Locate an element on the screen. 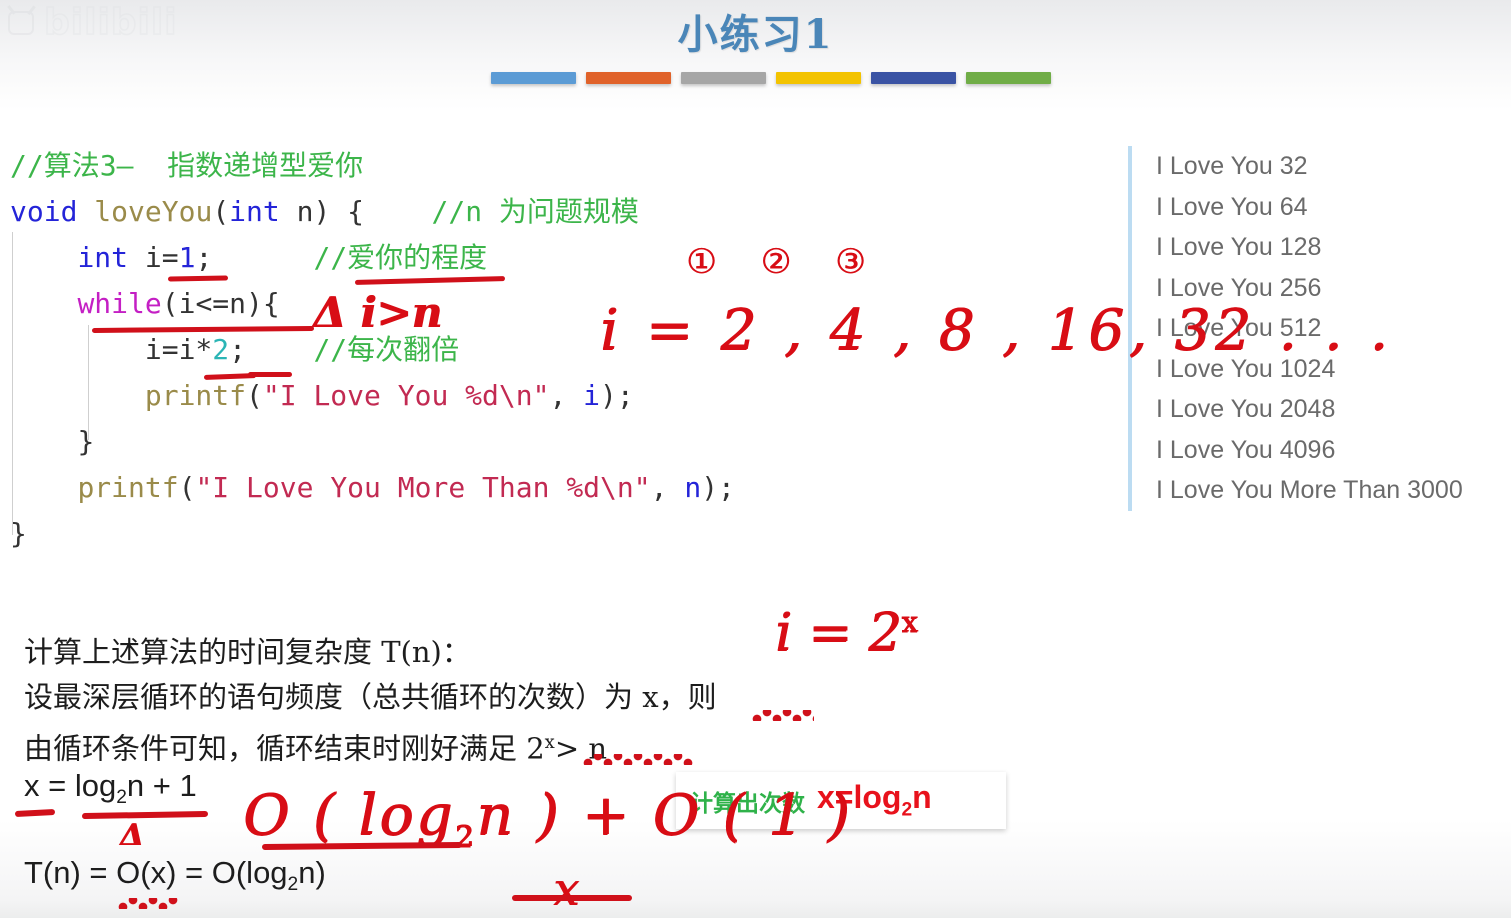 The width and height of the screenshot is (1511, 918). code-line-printf-outer: printf("I Love You More Than %d\n", n); is located at coordinates (372, 487).